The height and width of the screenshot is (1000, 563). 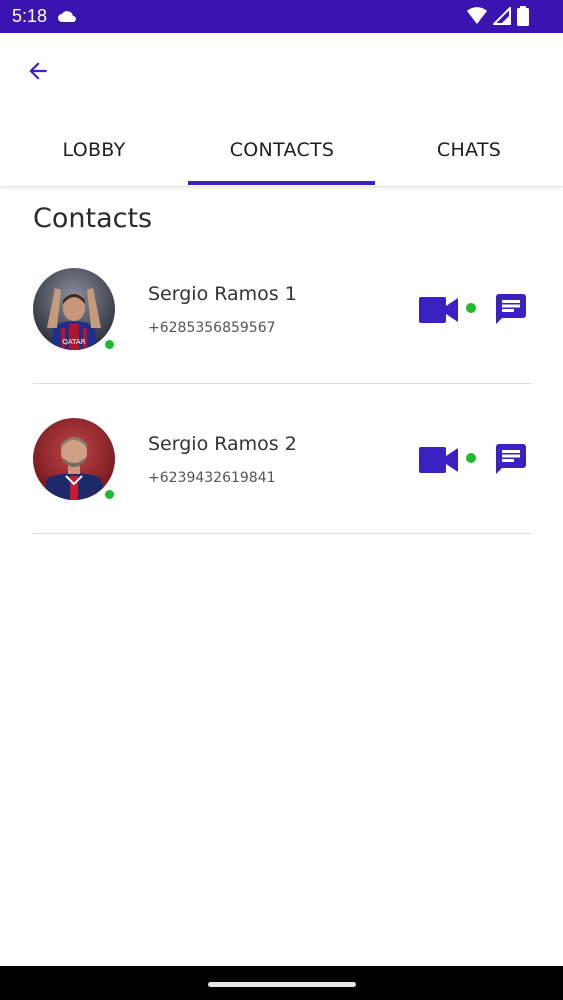 I want to click on tab-bar: LOBBY CONTACTS CHATS, so click(x=281, y=150).